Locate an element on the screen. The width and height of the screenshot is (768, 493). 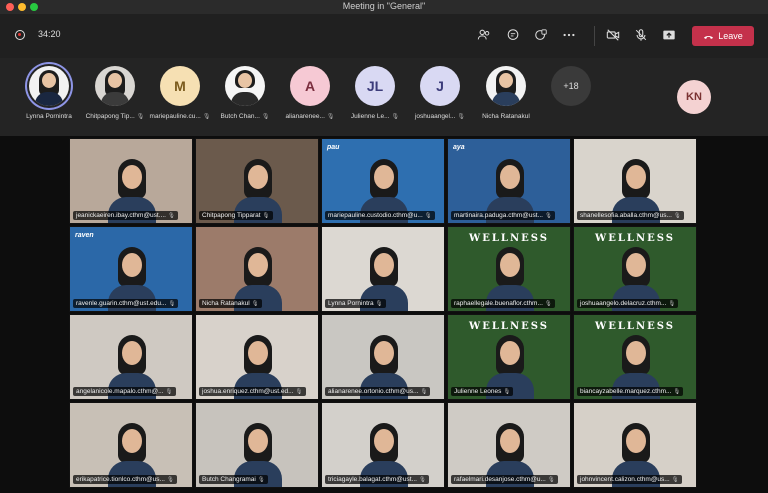
video-tile: erikapatrice.tionlco.cthm@us... 🎙 is located at coordinates (131, 445).